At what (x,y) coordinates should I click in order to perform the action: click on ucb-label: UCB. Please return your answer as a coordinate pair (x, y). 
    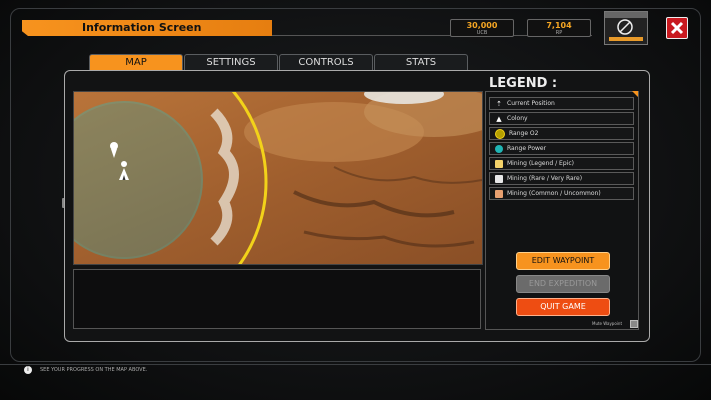
    Looking at the image, I should click on (482, 33).